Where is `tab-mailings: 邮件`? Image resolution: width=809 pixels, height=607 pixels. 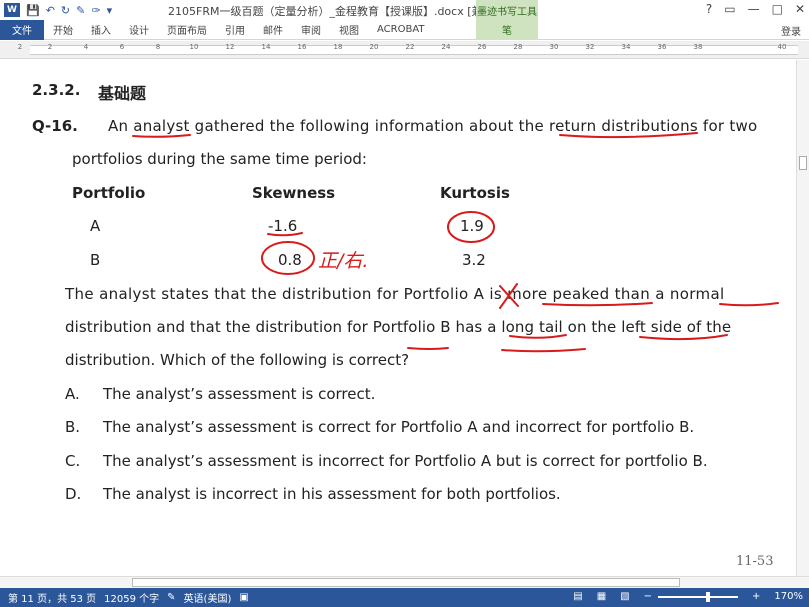
tab-mailings: 邮件 is located at coordinates (273, 30).